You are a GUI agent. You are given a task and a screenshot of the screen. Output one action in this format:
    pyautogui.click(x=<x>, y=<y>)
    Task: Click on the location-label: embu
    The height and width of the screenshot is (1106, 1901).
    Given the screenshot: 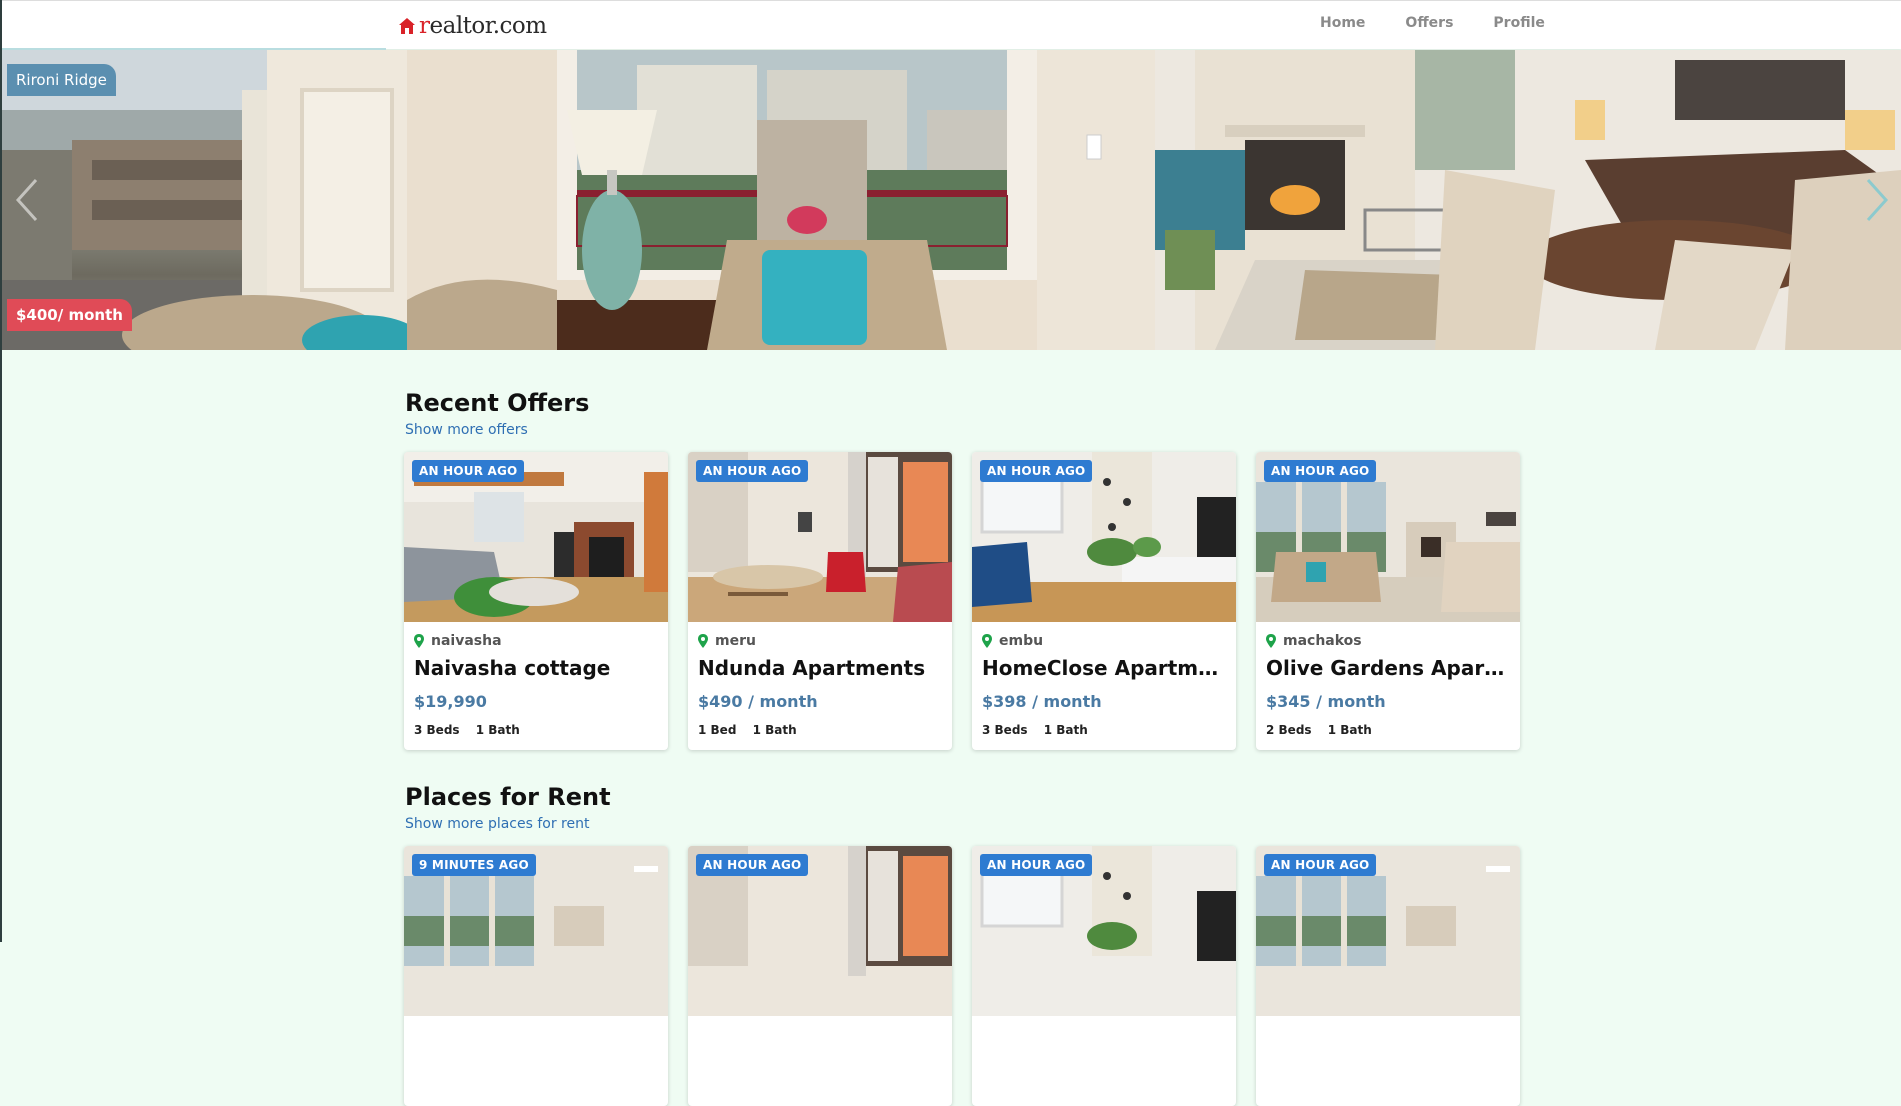 What is the action you would take?
    pyautogui.click(x=1021, y=641)
    